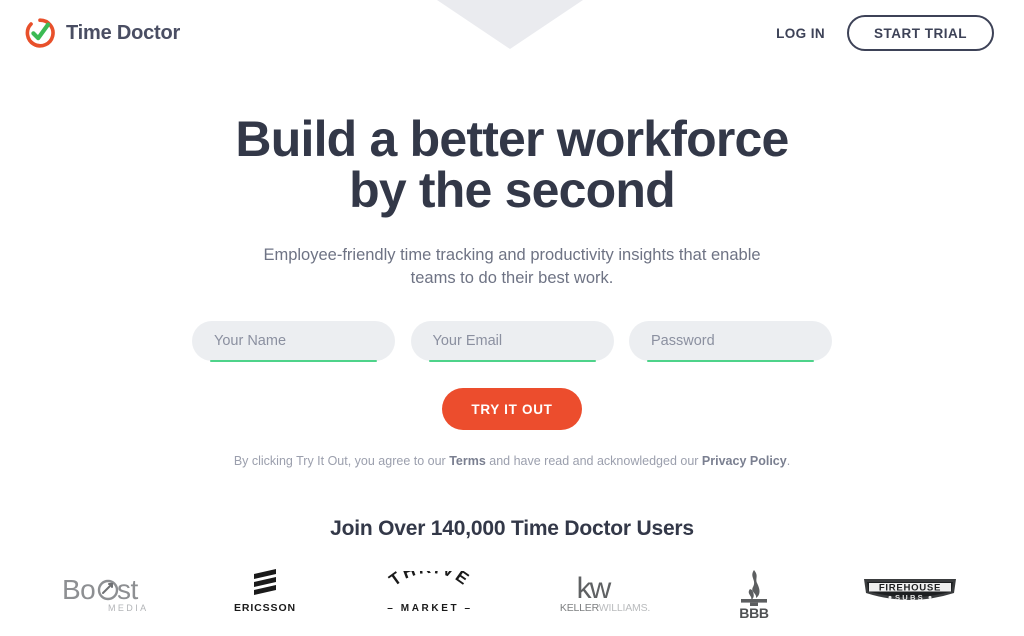 The height and width of the screenshot is (636, 1024). Describe the element at coordinates (40, 33) in the screenshot. I see `time-doctor-circle-check-icon` at that location.